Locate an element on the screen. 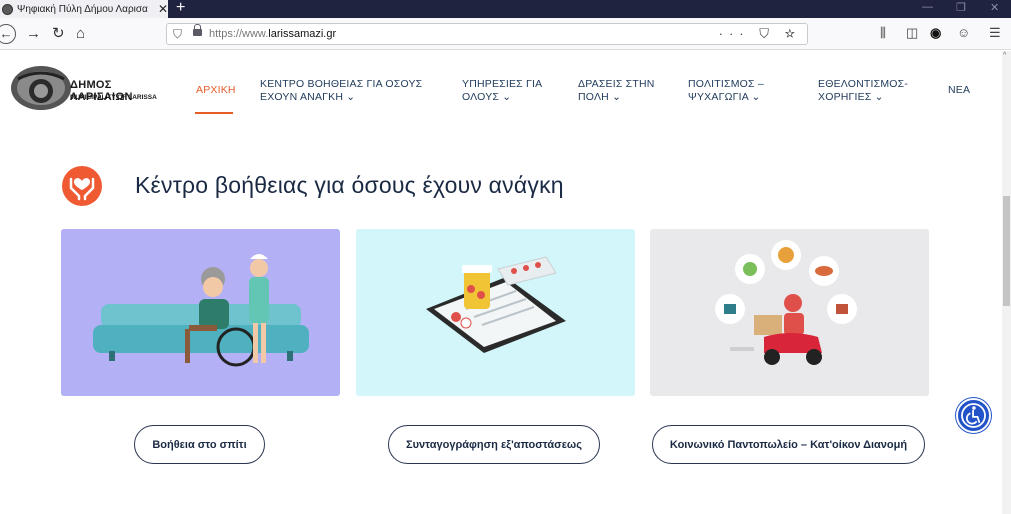 This screenshot has height=514, width=1011. active-menu-underline is located at coordinates (214, 113).